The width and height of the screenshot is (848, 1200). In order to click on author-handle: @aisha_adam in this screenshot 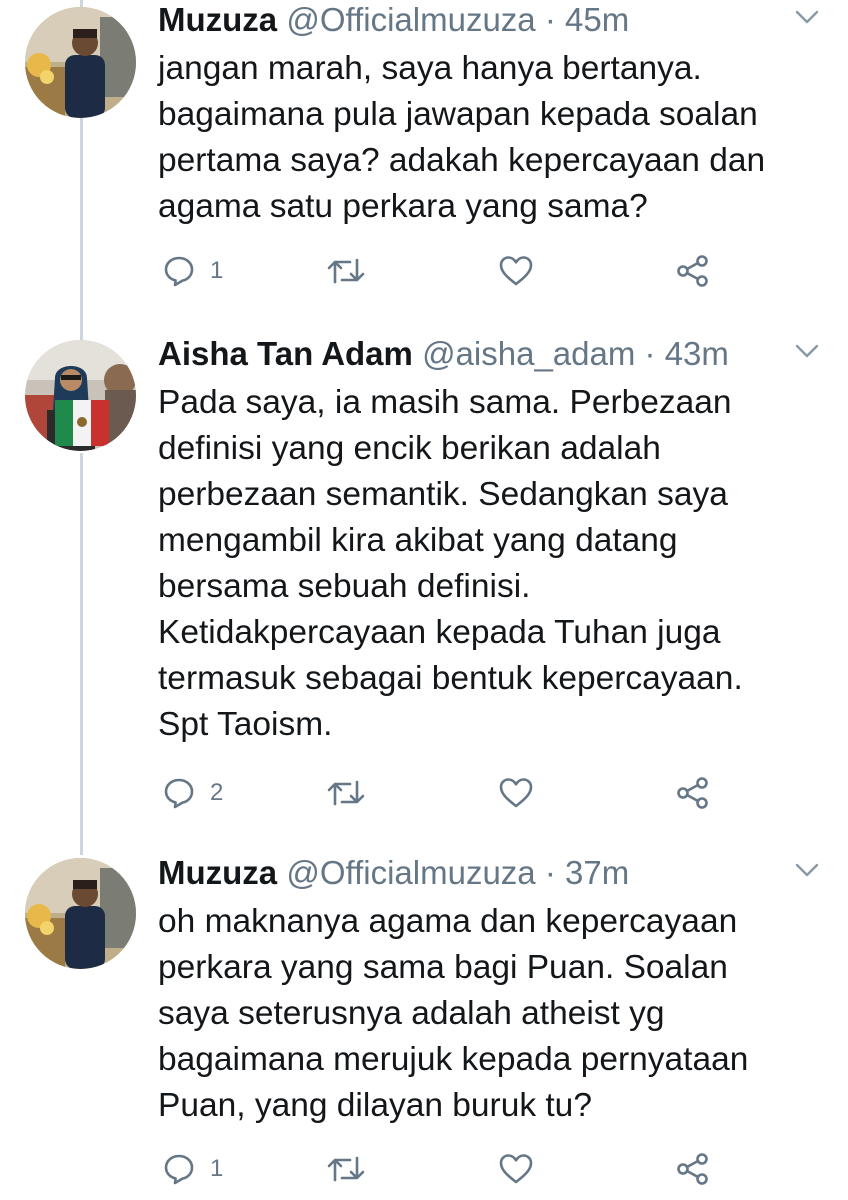, I will do `click(528, 353)`.